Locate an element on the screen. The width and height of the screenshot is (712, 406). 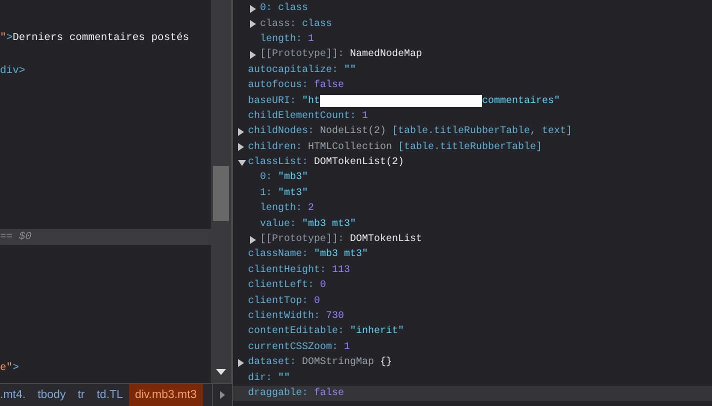
property-value: "mb3" is located at coordinates (293, 178).